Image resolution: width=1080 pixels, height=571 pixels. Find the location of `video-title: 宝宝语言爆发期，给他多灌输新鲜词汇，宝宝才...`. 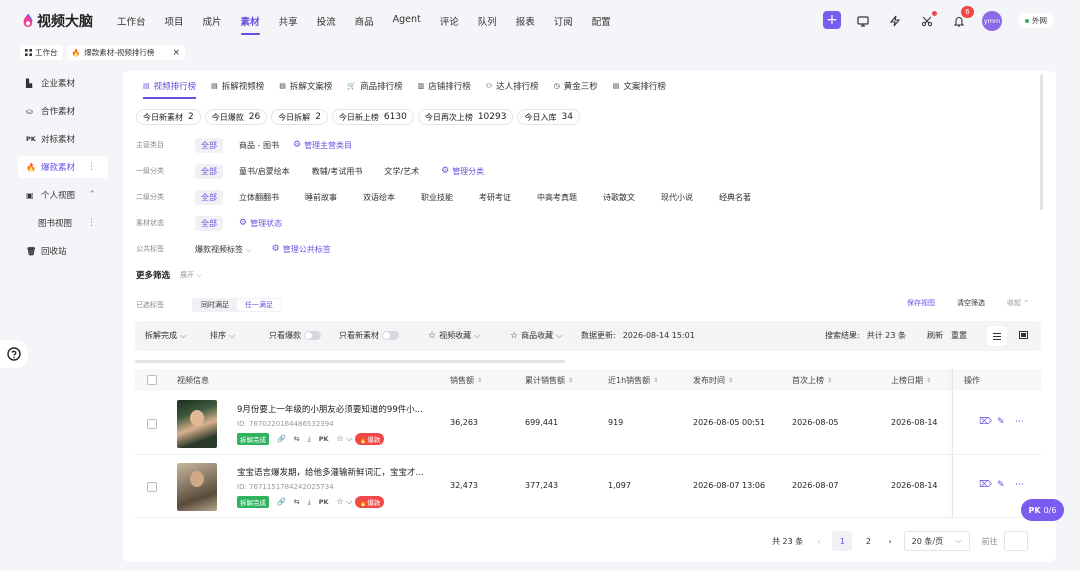

video-title: 宝宝语言爆发期，给他多灌输新鲜词汇，宝宝才... is located at coordinates (337, 472).